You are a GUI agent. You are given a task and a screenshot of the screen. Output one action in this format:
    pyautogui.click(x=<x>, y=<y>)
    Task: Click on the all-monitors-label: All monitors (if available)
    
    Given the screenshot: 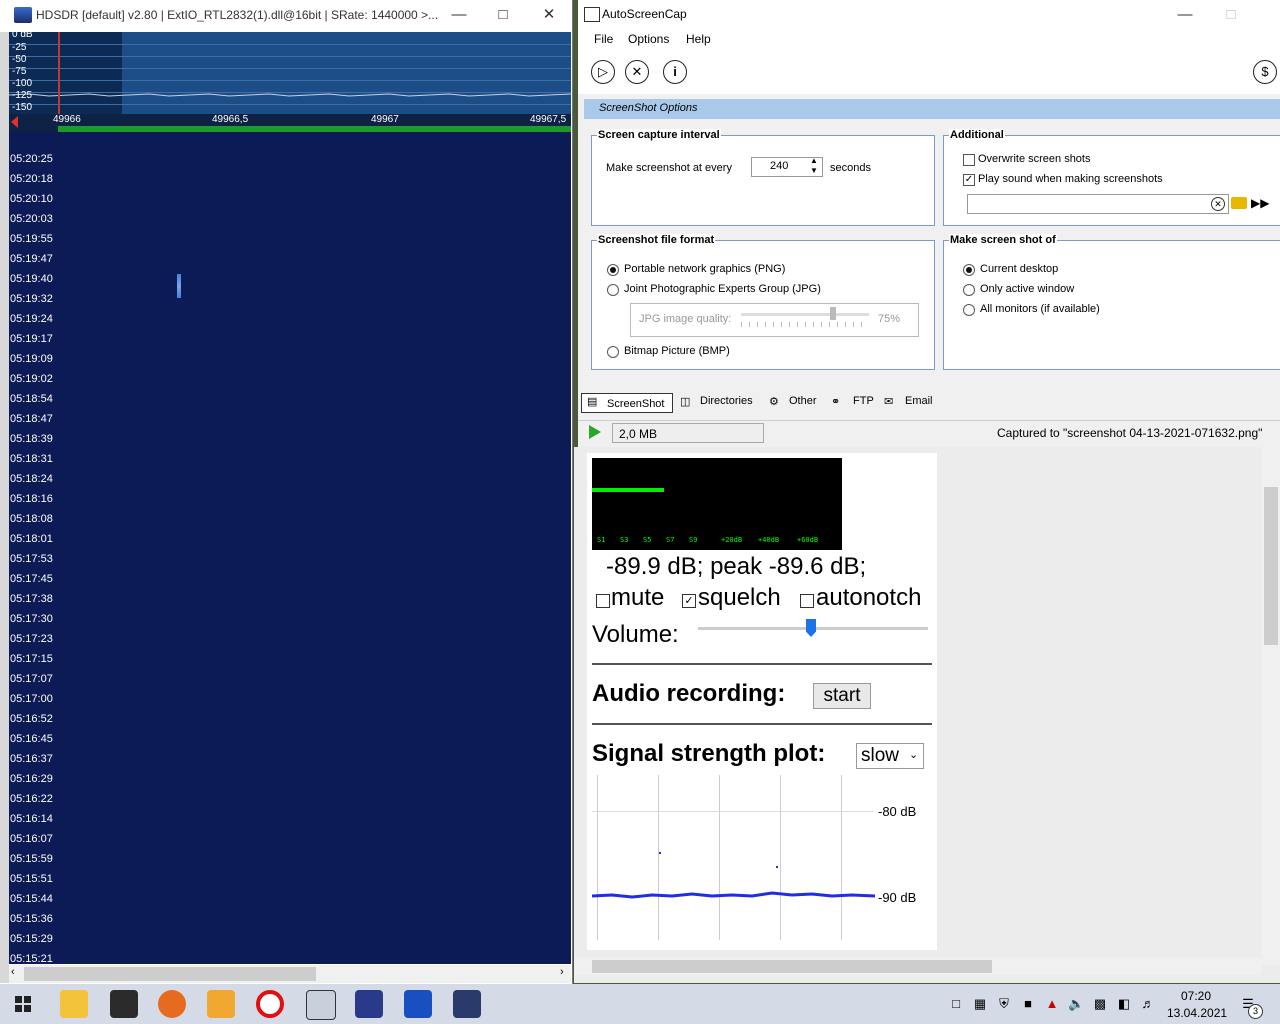 What is the action you would take?
    pyautogui.click(x=1040, y=309)
    